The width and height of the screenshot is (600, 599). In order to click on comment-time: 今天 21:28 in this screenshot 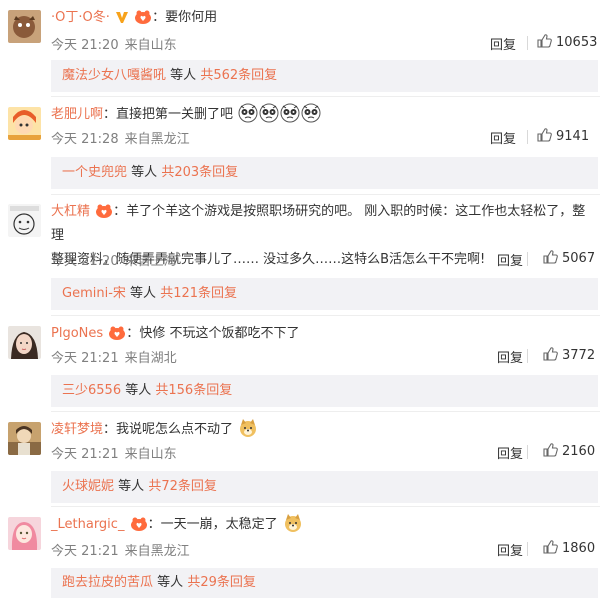, I will do `click(85, 139)`.